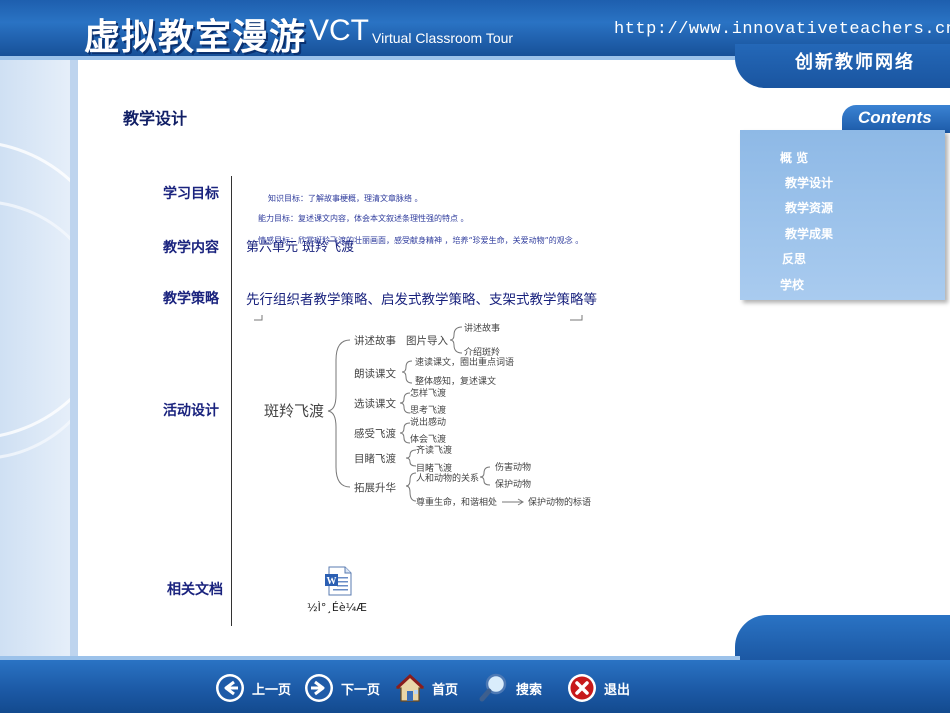  What do you see at coordinates (230, 688) in the screenshot?
I see `arrow-left-icon` at bounding box center [230, 688].